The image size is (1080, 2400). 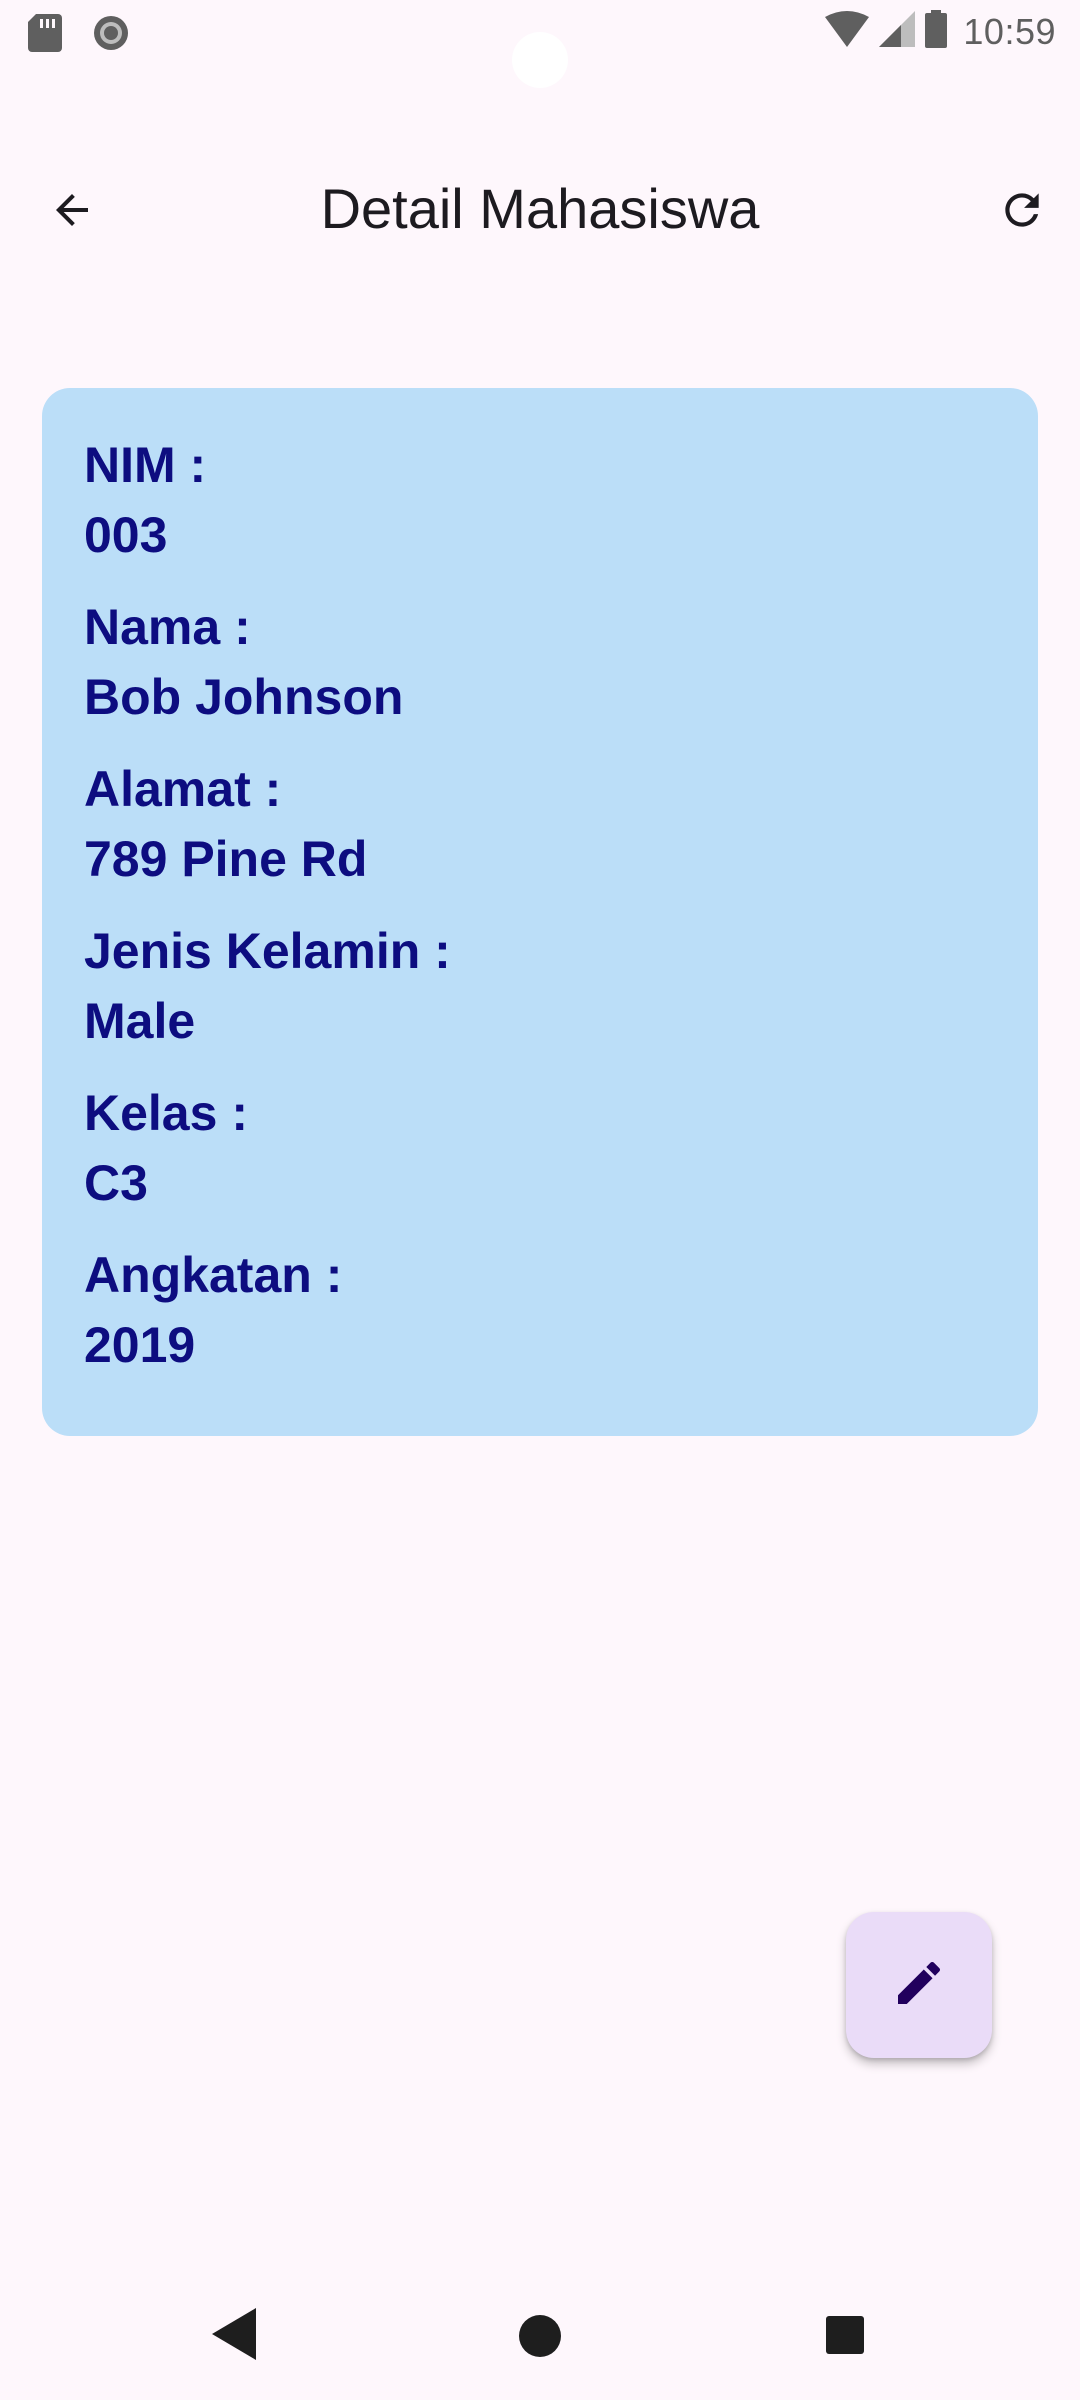 I want to click on refresh-button, so click(x=1022, y=212).